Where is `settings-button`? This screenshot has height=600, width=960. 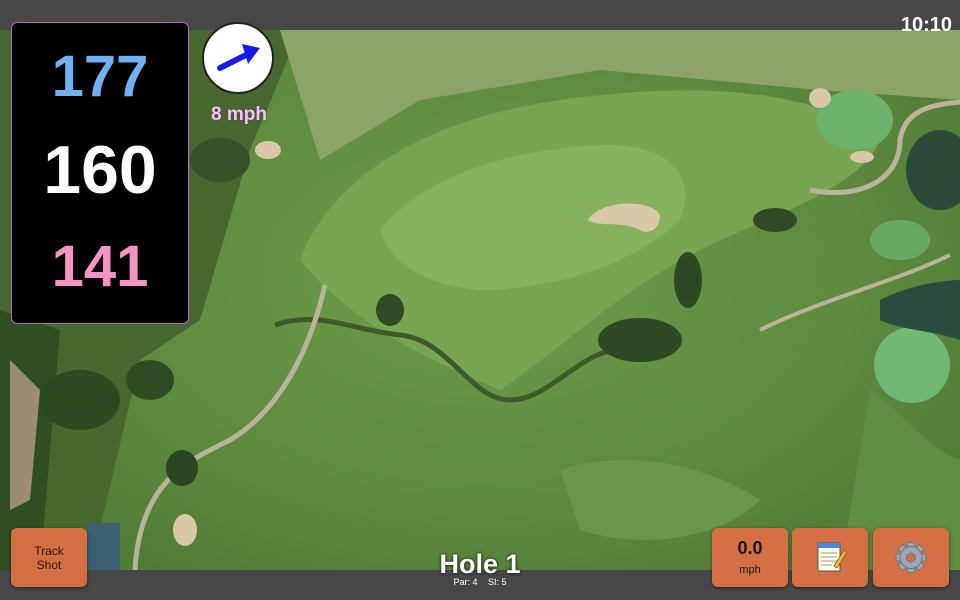
settings-button is located at coordinates (911, 557).